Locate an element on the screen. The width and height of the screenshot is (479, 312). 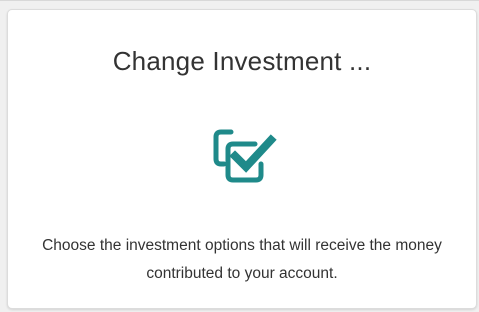
document-checkmark-icon is located at coordinates (243, 157).